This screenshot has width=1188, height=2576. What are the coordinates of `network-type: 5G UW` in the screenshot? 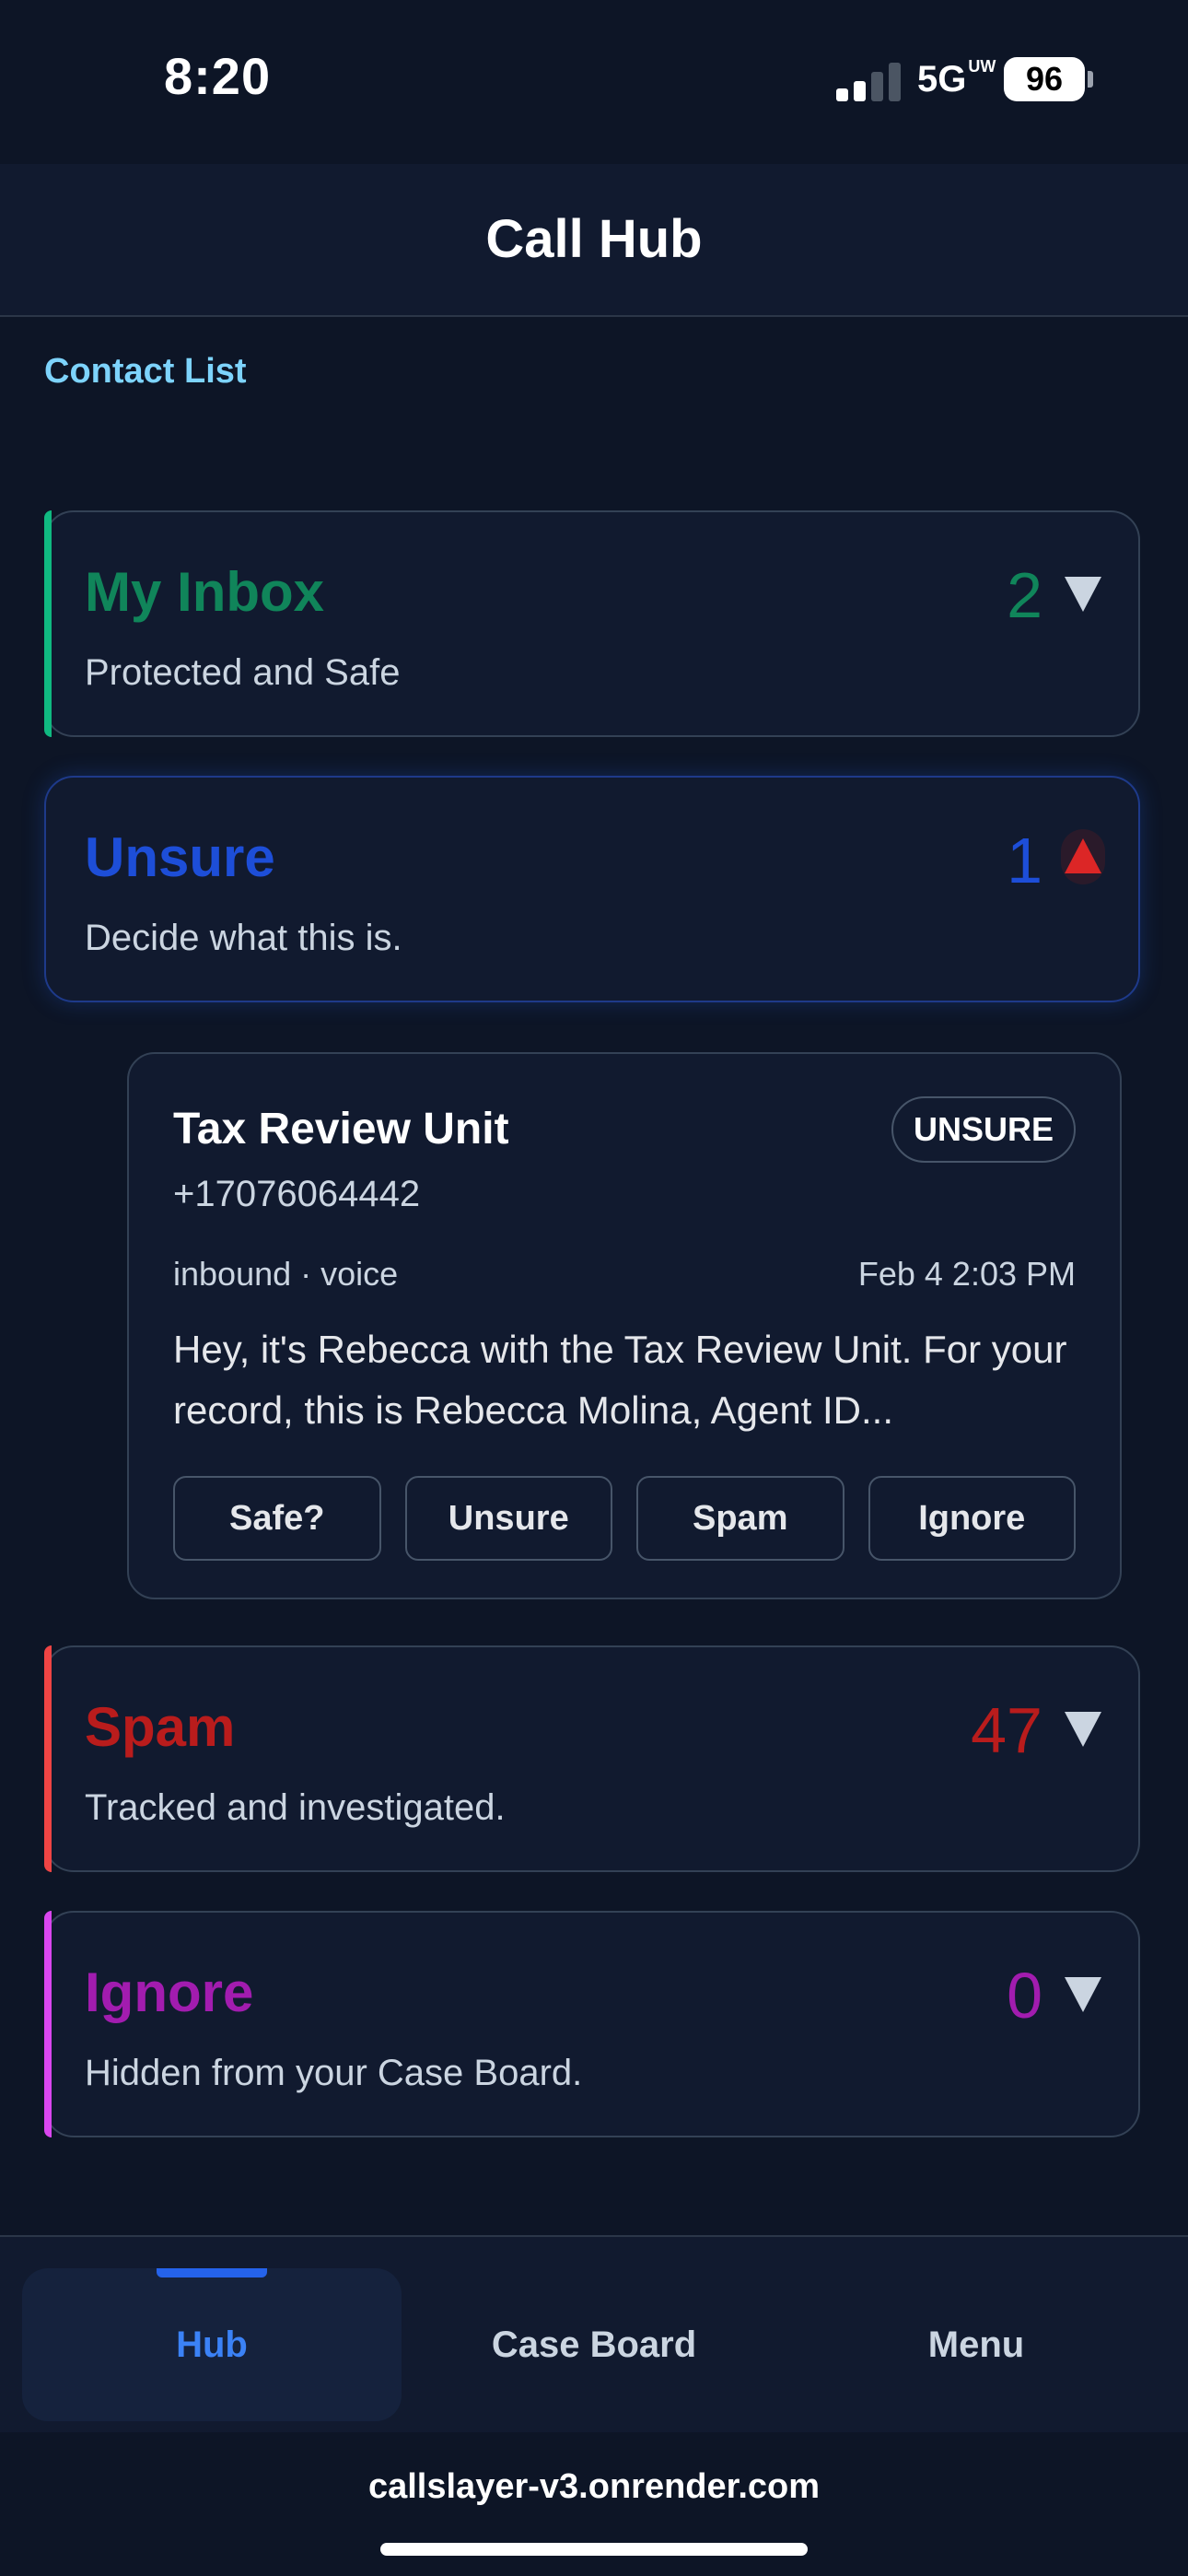 It's located at (956, 78).